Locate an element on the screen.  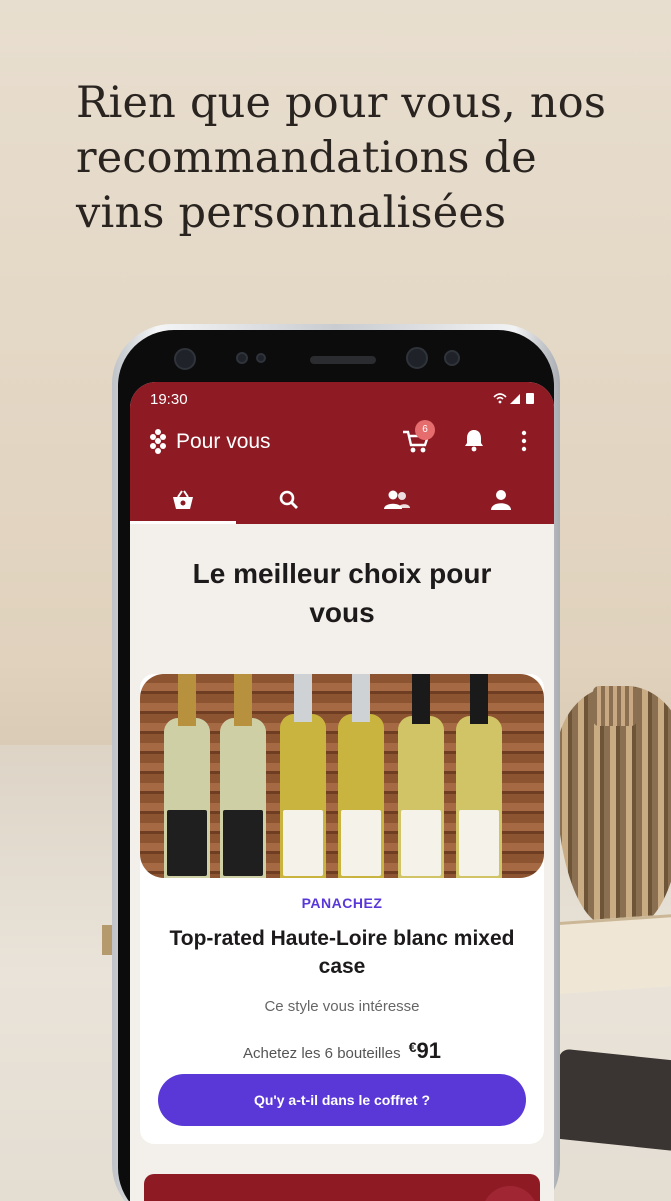
basket-icon is located at coordinates (183, 499).